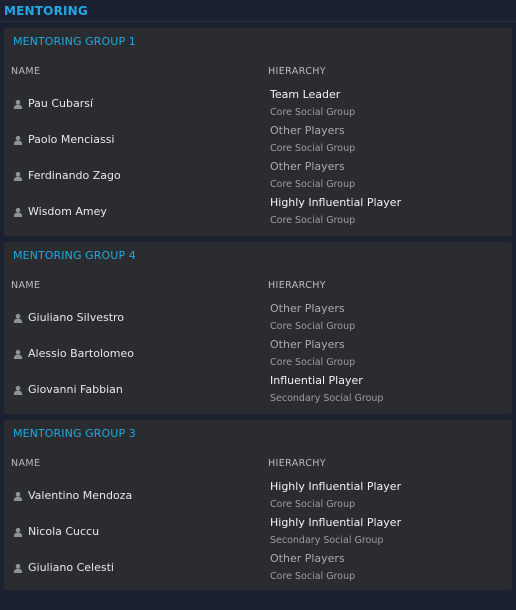 The height and width of the screenshot is (610, 516). I want to click on player-name: Valentino Mendoza, so click(80, 495).